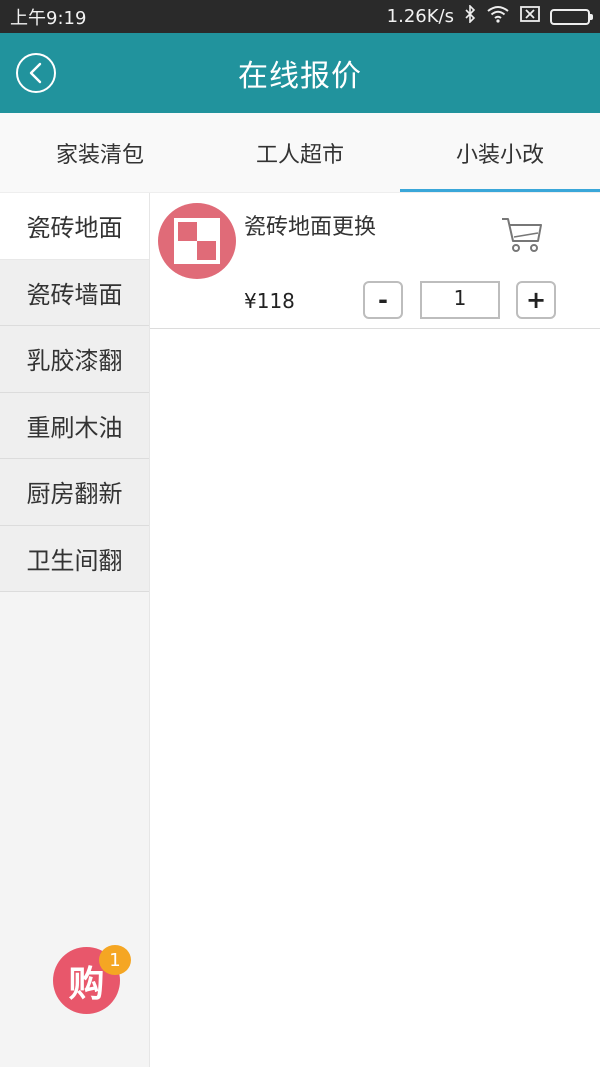  Describe the element at coordinates (310, 227) in the screenshot. I see `product-name: 瓷砖地面更换` at that location.